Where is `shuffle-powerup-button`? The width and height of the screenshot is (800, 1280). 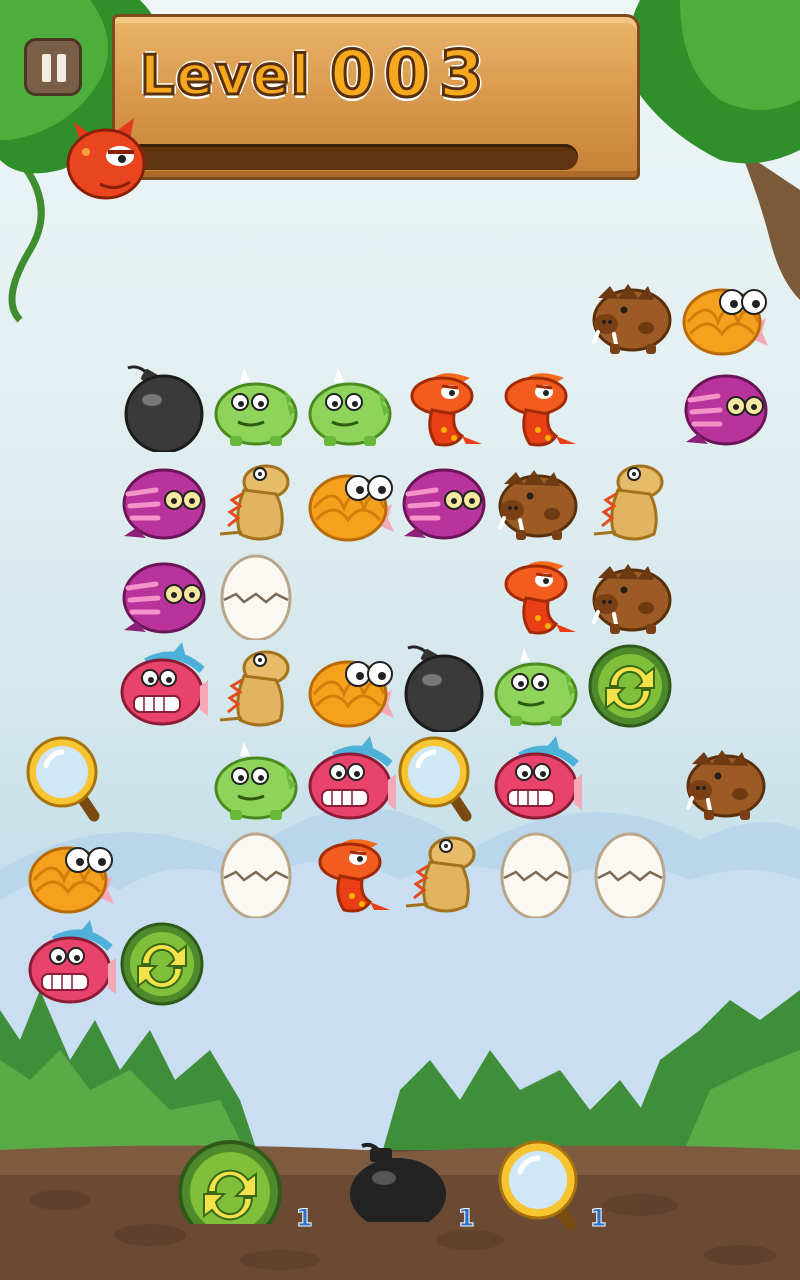 shuffle-powerup-button is located at coordinates (230, 1192).